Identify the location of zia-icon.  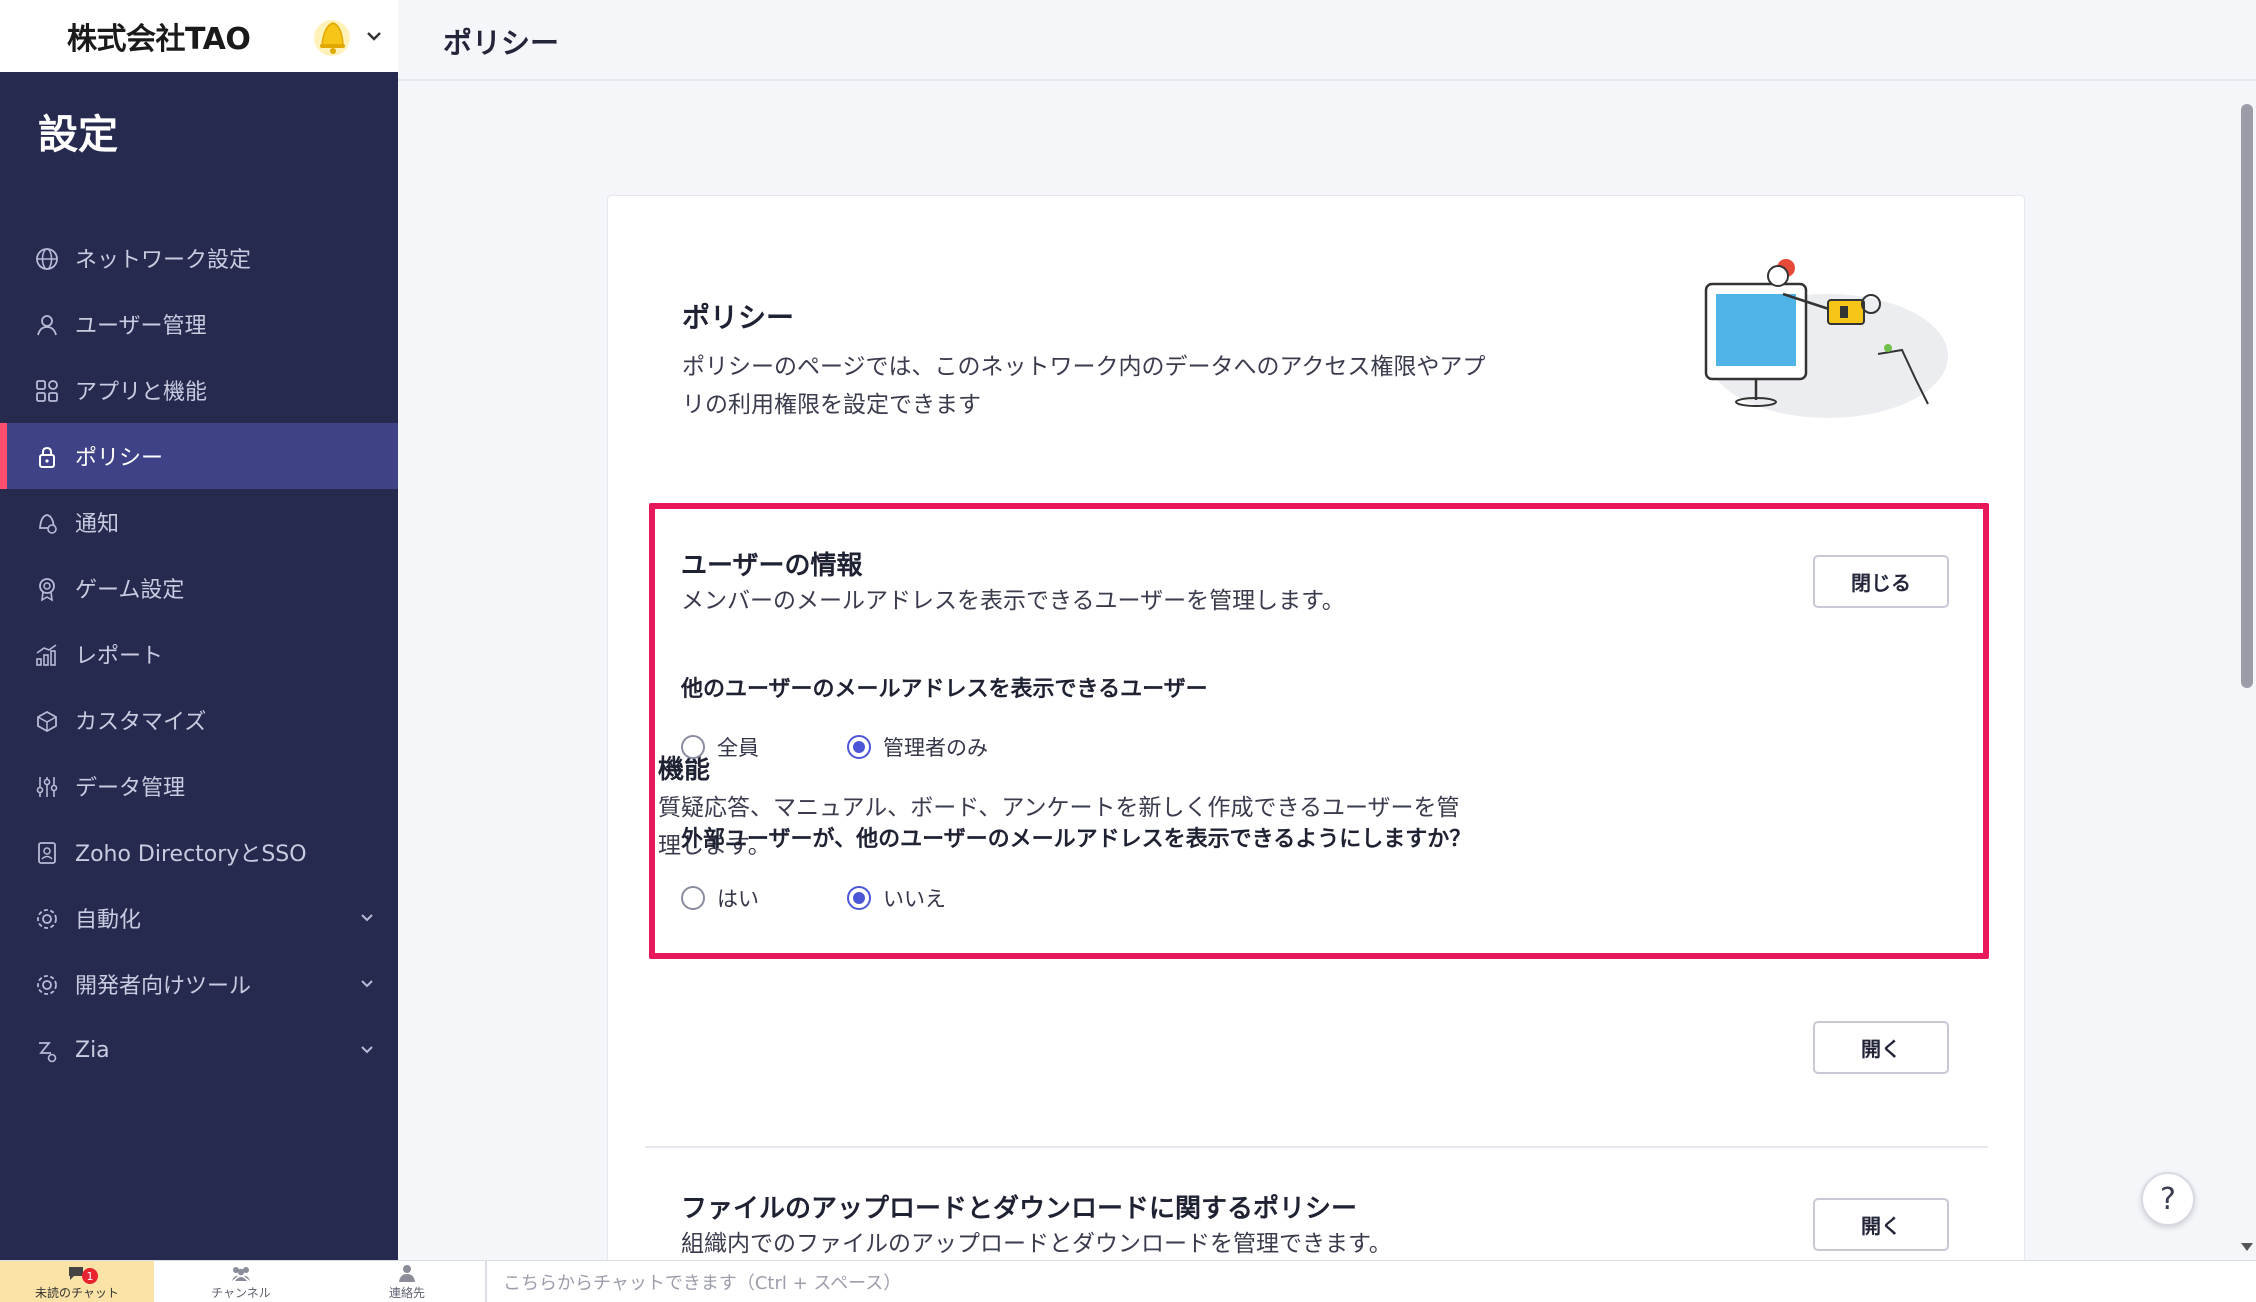
(48, 1052).